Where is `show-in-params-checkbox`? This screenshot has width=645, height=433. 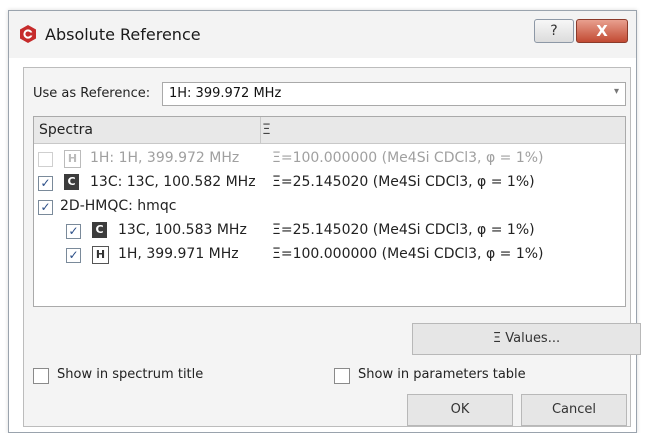 show-in-params-checkbox is located at coordinates (342, 376).